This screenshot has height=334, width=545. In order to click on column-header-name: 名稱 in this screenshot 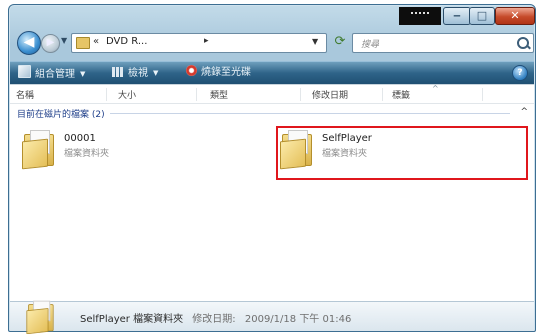, I will do `click(61, 94)`.